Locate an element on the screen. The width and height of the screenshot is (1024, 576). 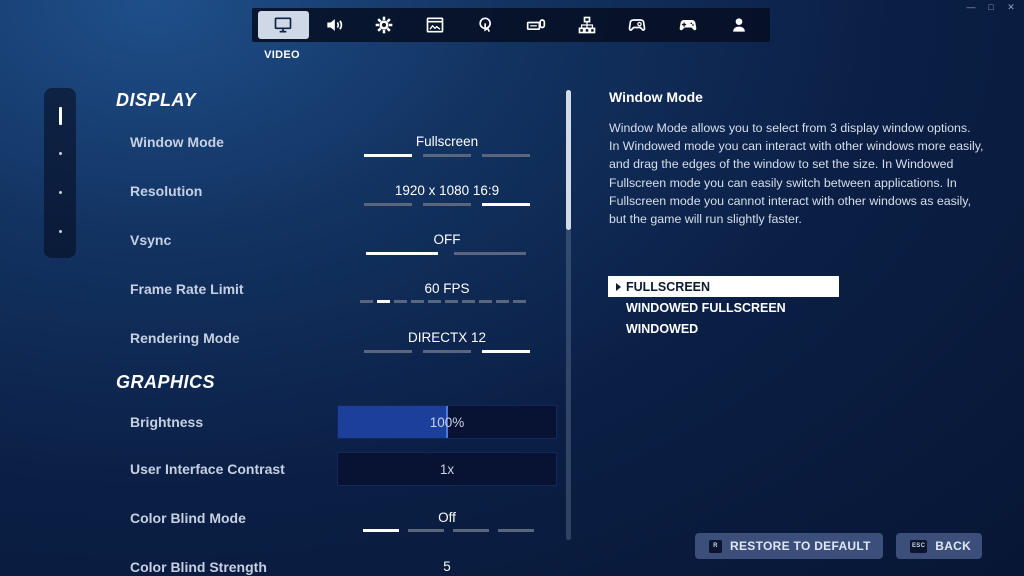
gamepad-icon is located at coordinates (688, 25).